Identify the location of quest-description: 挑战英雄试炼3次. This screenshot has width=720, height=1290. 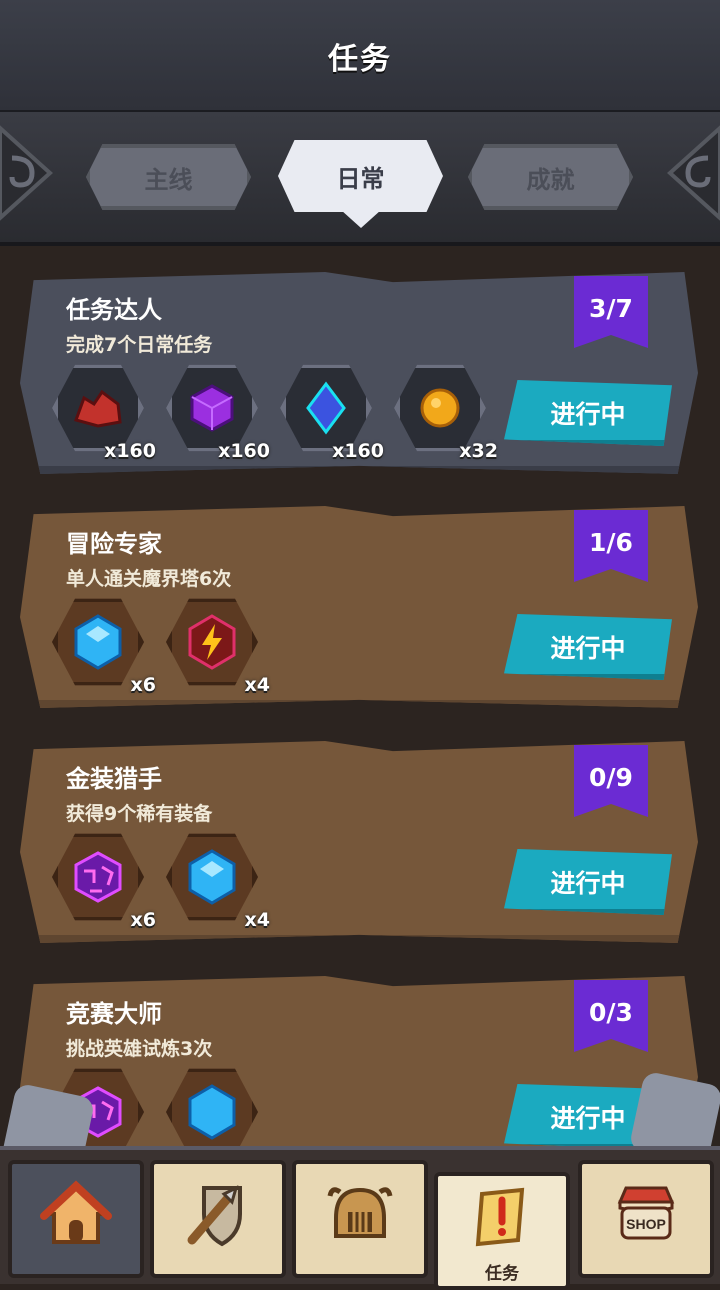
(139, 1049).